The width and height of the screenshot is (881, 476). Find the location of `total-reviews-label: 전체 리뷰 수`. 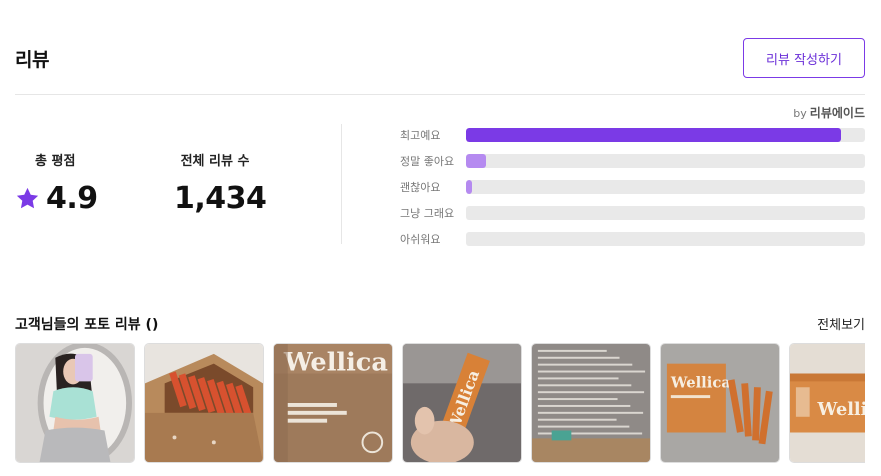

total-reviews-label: 전체 리뷰 수 is located at coordinates (215, 161).